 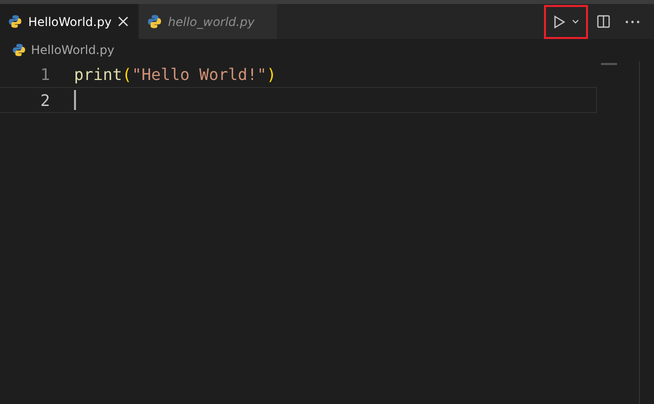 I want to click on tab-label: HelloWorld.py, so click(x=70, y=21).